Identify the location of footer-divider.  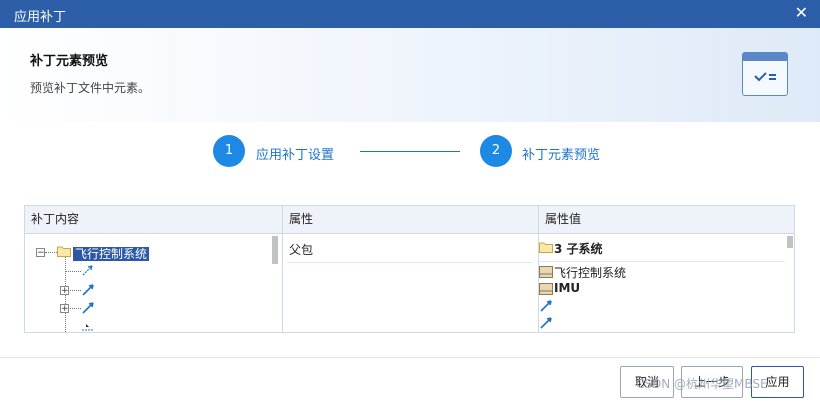
(410, 357).